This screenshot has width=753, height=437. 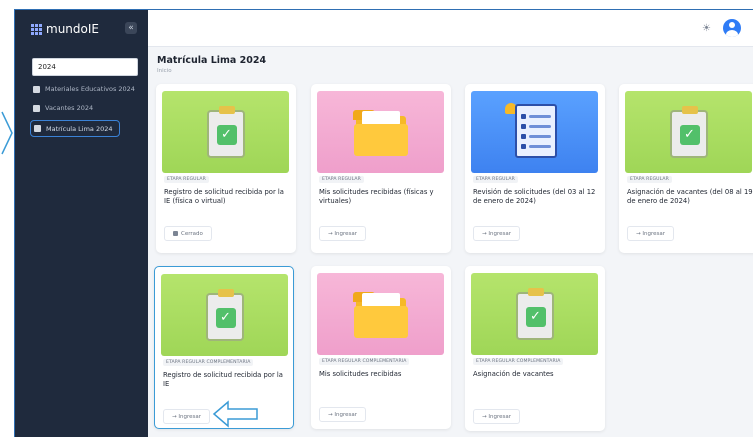 I want to click on card-title: Asignación de vacantes, so click(x=513, y=374).